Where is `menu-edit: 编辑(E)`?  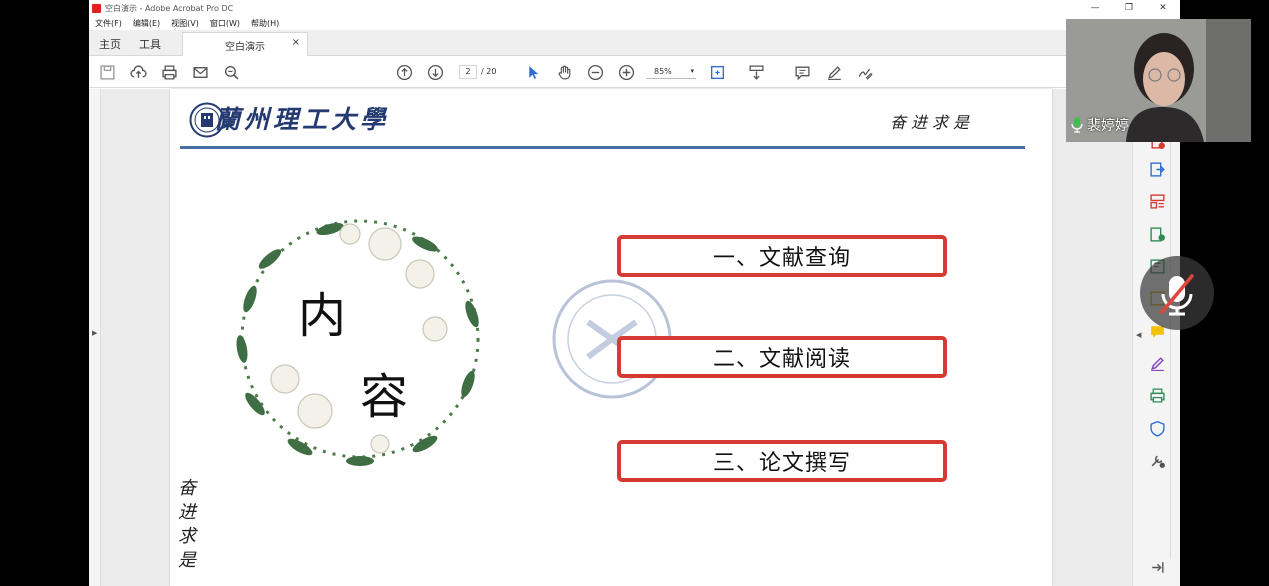
menu-edit: 编辑(E) is located at coordinates (146, 23).